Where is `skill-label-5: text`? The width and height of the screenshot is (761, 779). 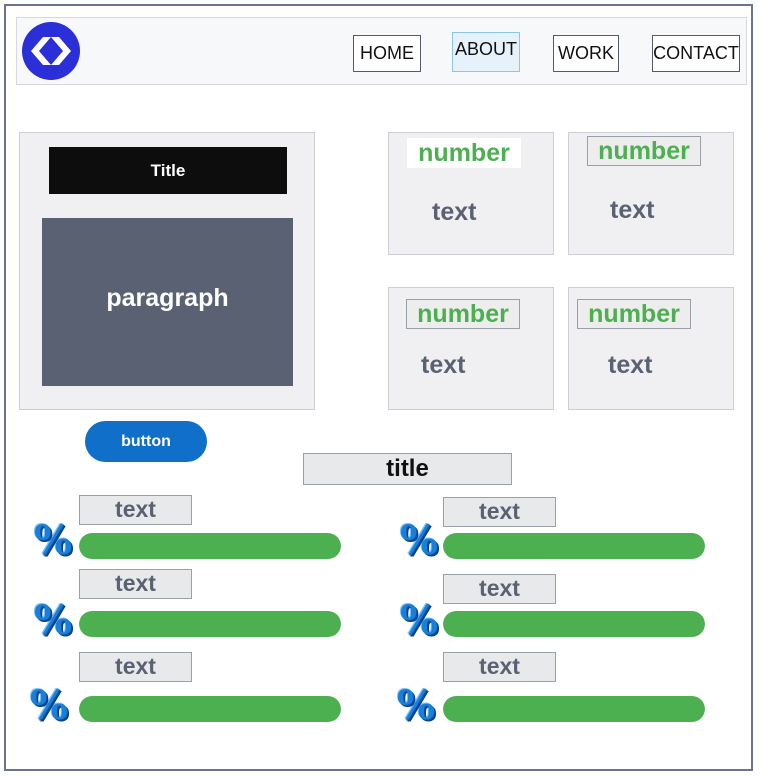
skill-label-5: text is located at coordinates (499, 589).